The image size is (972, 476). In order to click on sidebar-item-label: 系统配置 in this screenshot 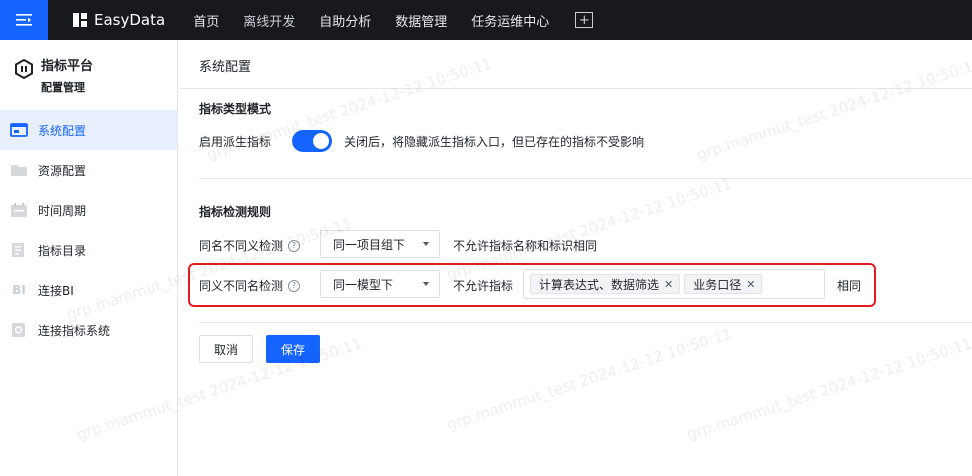, I will do `click(62, 130)`.